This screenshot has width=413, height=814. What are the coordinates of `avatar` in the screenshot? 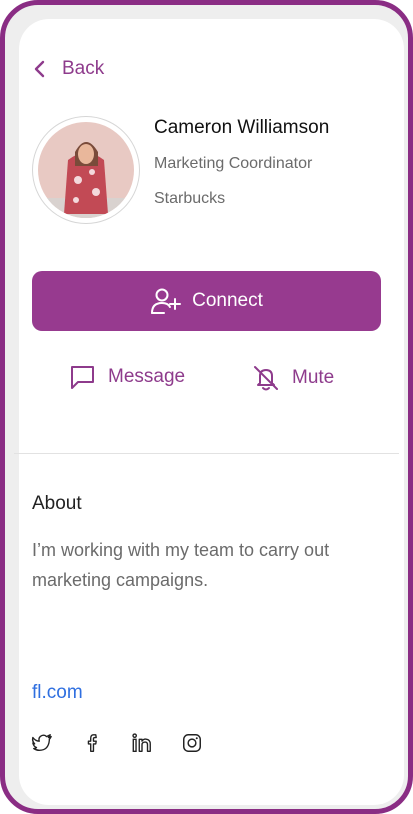 It's located at (86, 170).